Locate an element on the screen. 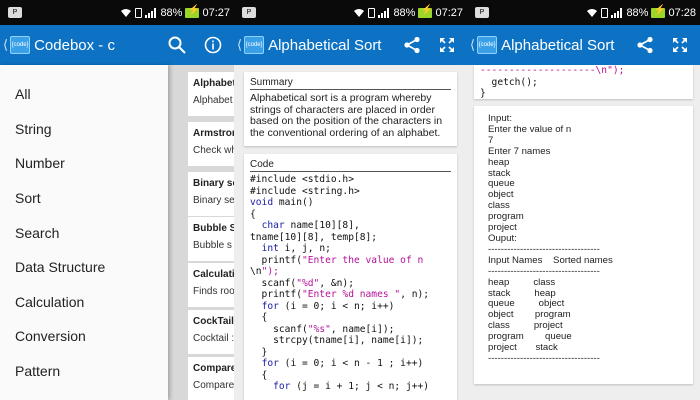  program-card-title: Compare is located at coordinates (213, 368).